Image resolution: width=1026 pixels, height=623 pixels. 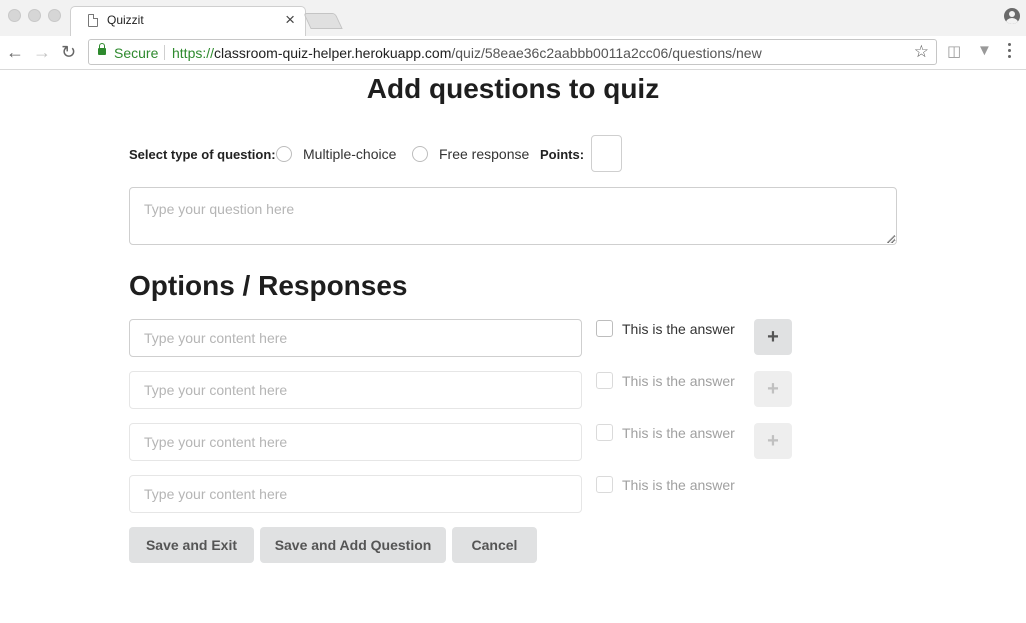 I want to click on lock-icon, so click(x=102, y=49).